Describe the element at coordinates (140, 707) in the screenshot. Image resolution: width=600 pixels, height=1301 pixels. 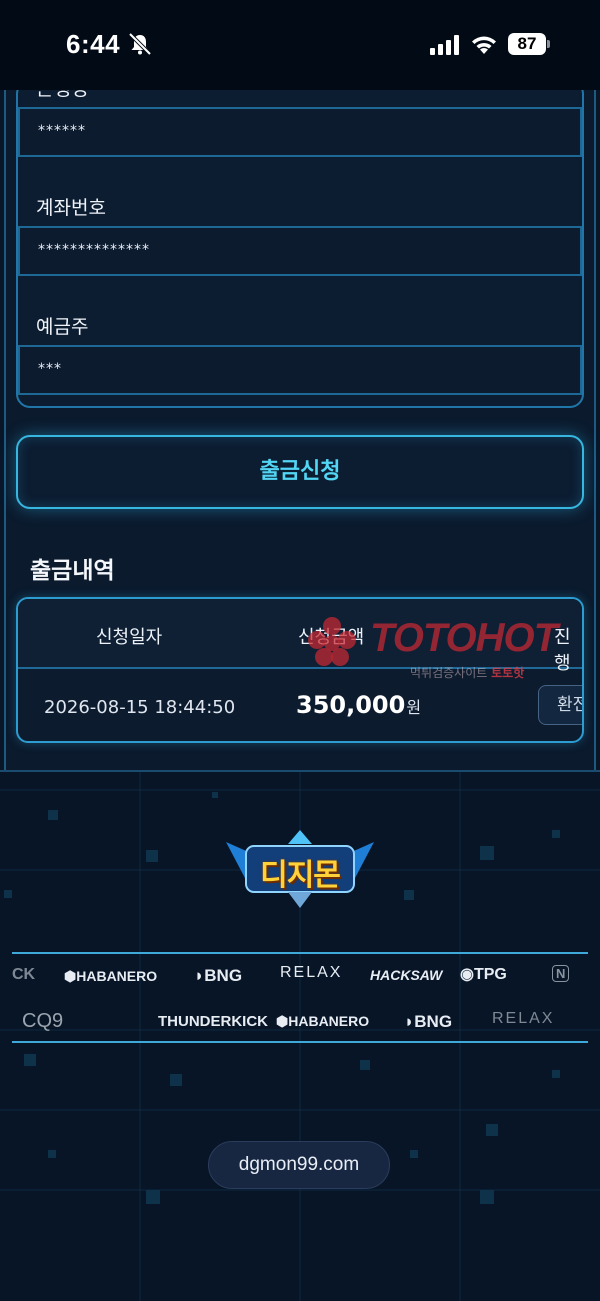
I see `row-date: 2026-08-15 18:44:50` at that location.